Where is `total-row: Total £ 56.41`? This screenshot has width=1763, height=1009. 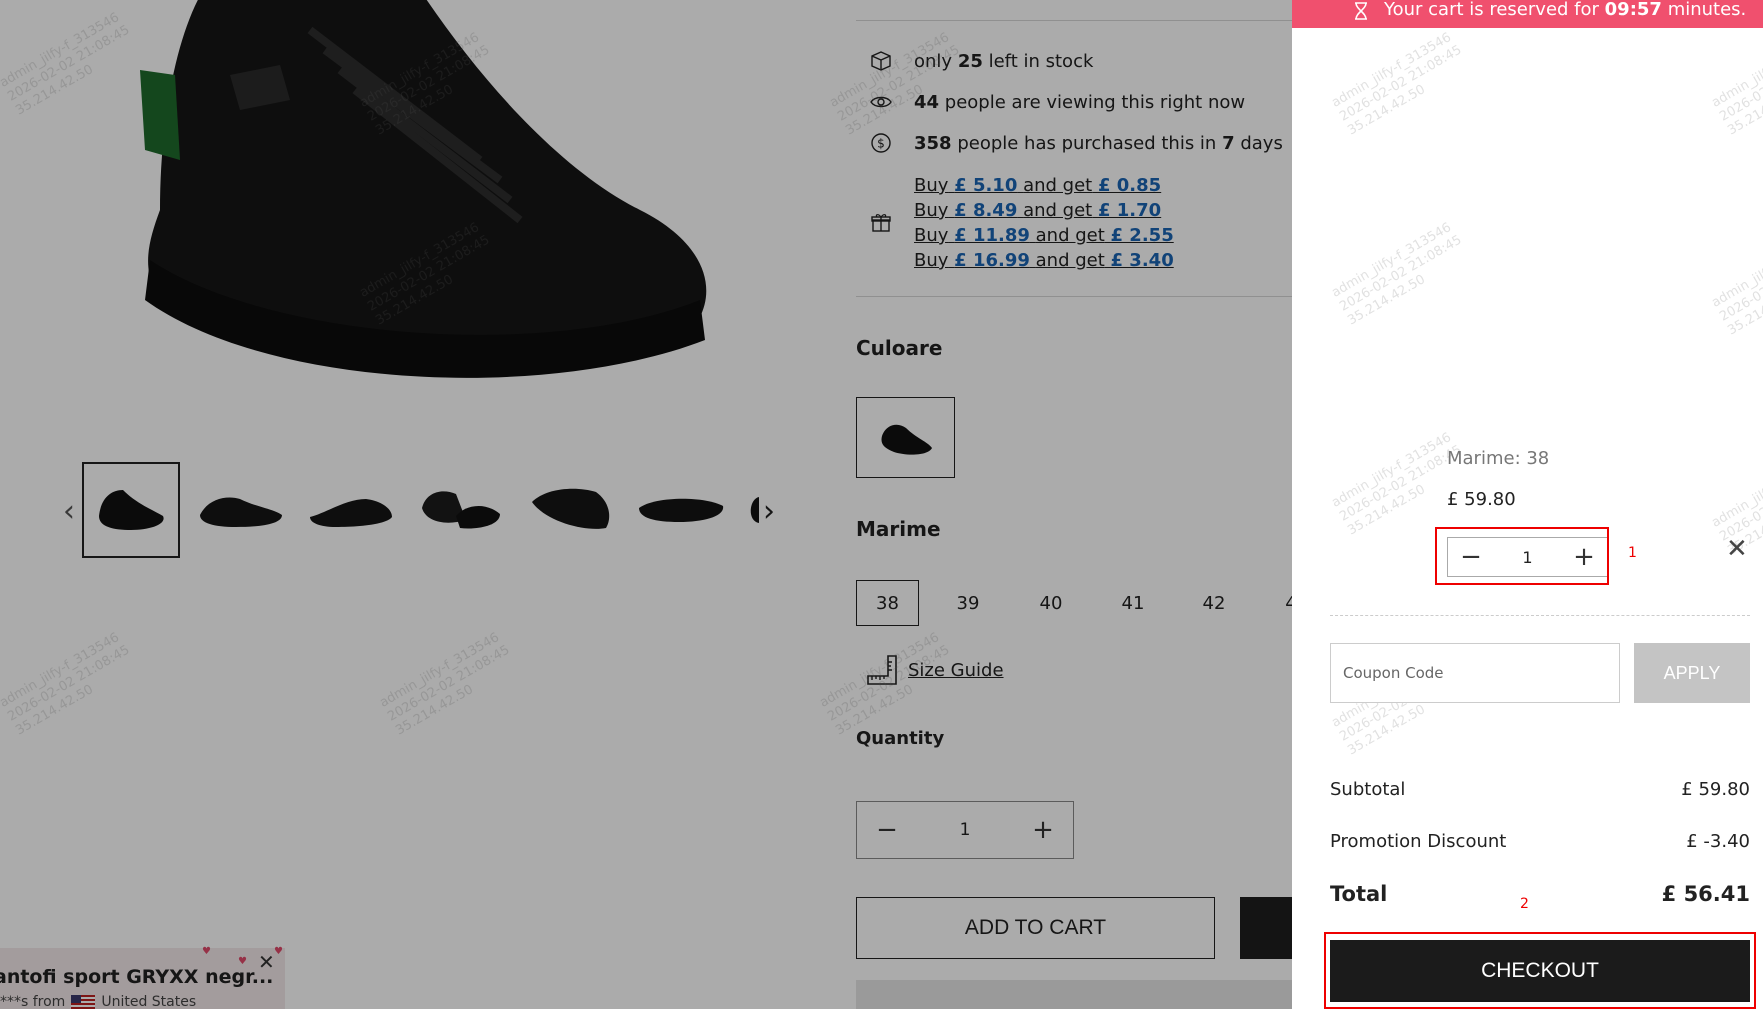 total-row: Total £ 56.41 is located at coordinates (1540, 894).